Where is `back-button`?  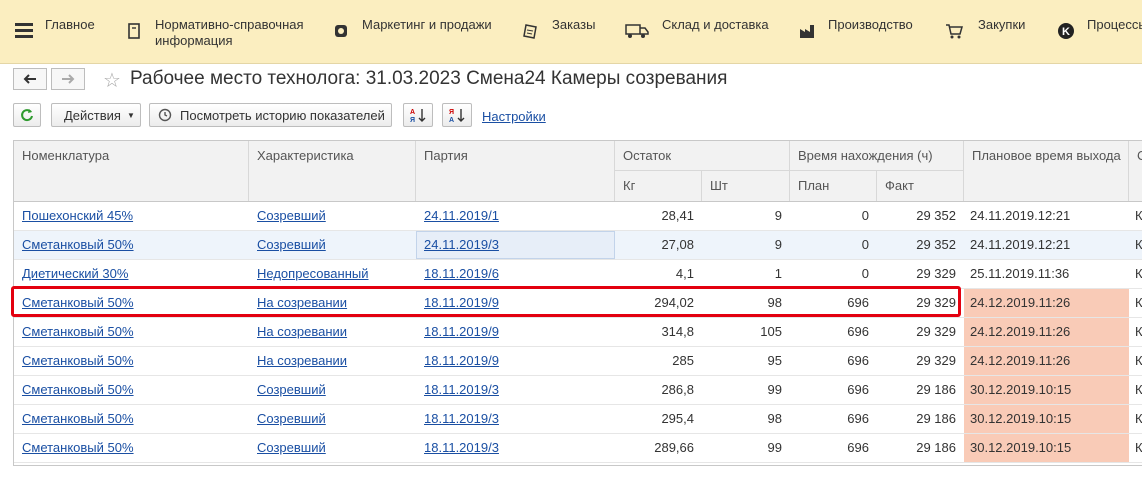 back-button is located at coordinates (30, 79).